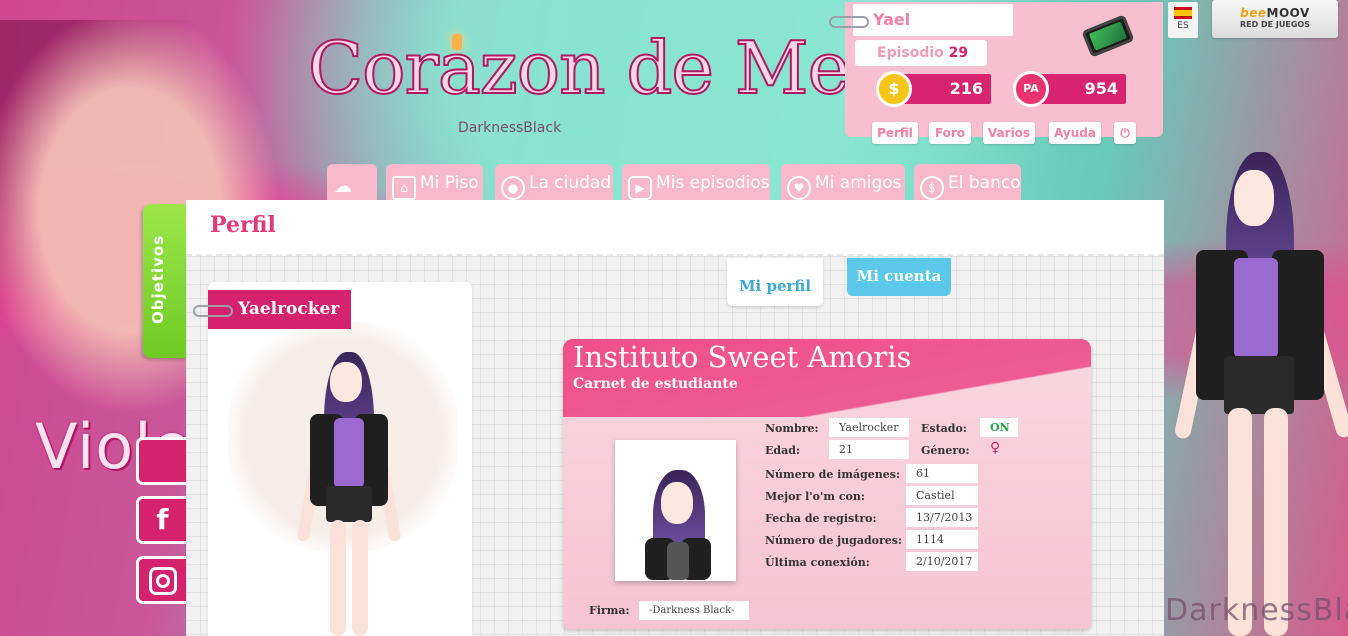 This screenshot has height=636, width=1348. Describe the element at coordinates (1183, 20) in the screenshot. I see `language-selector: ES` at that location.